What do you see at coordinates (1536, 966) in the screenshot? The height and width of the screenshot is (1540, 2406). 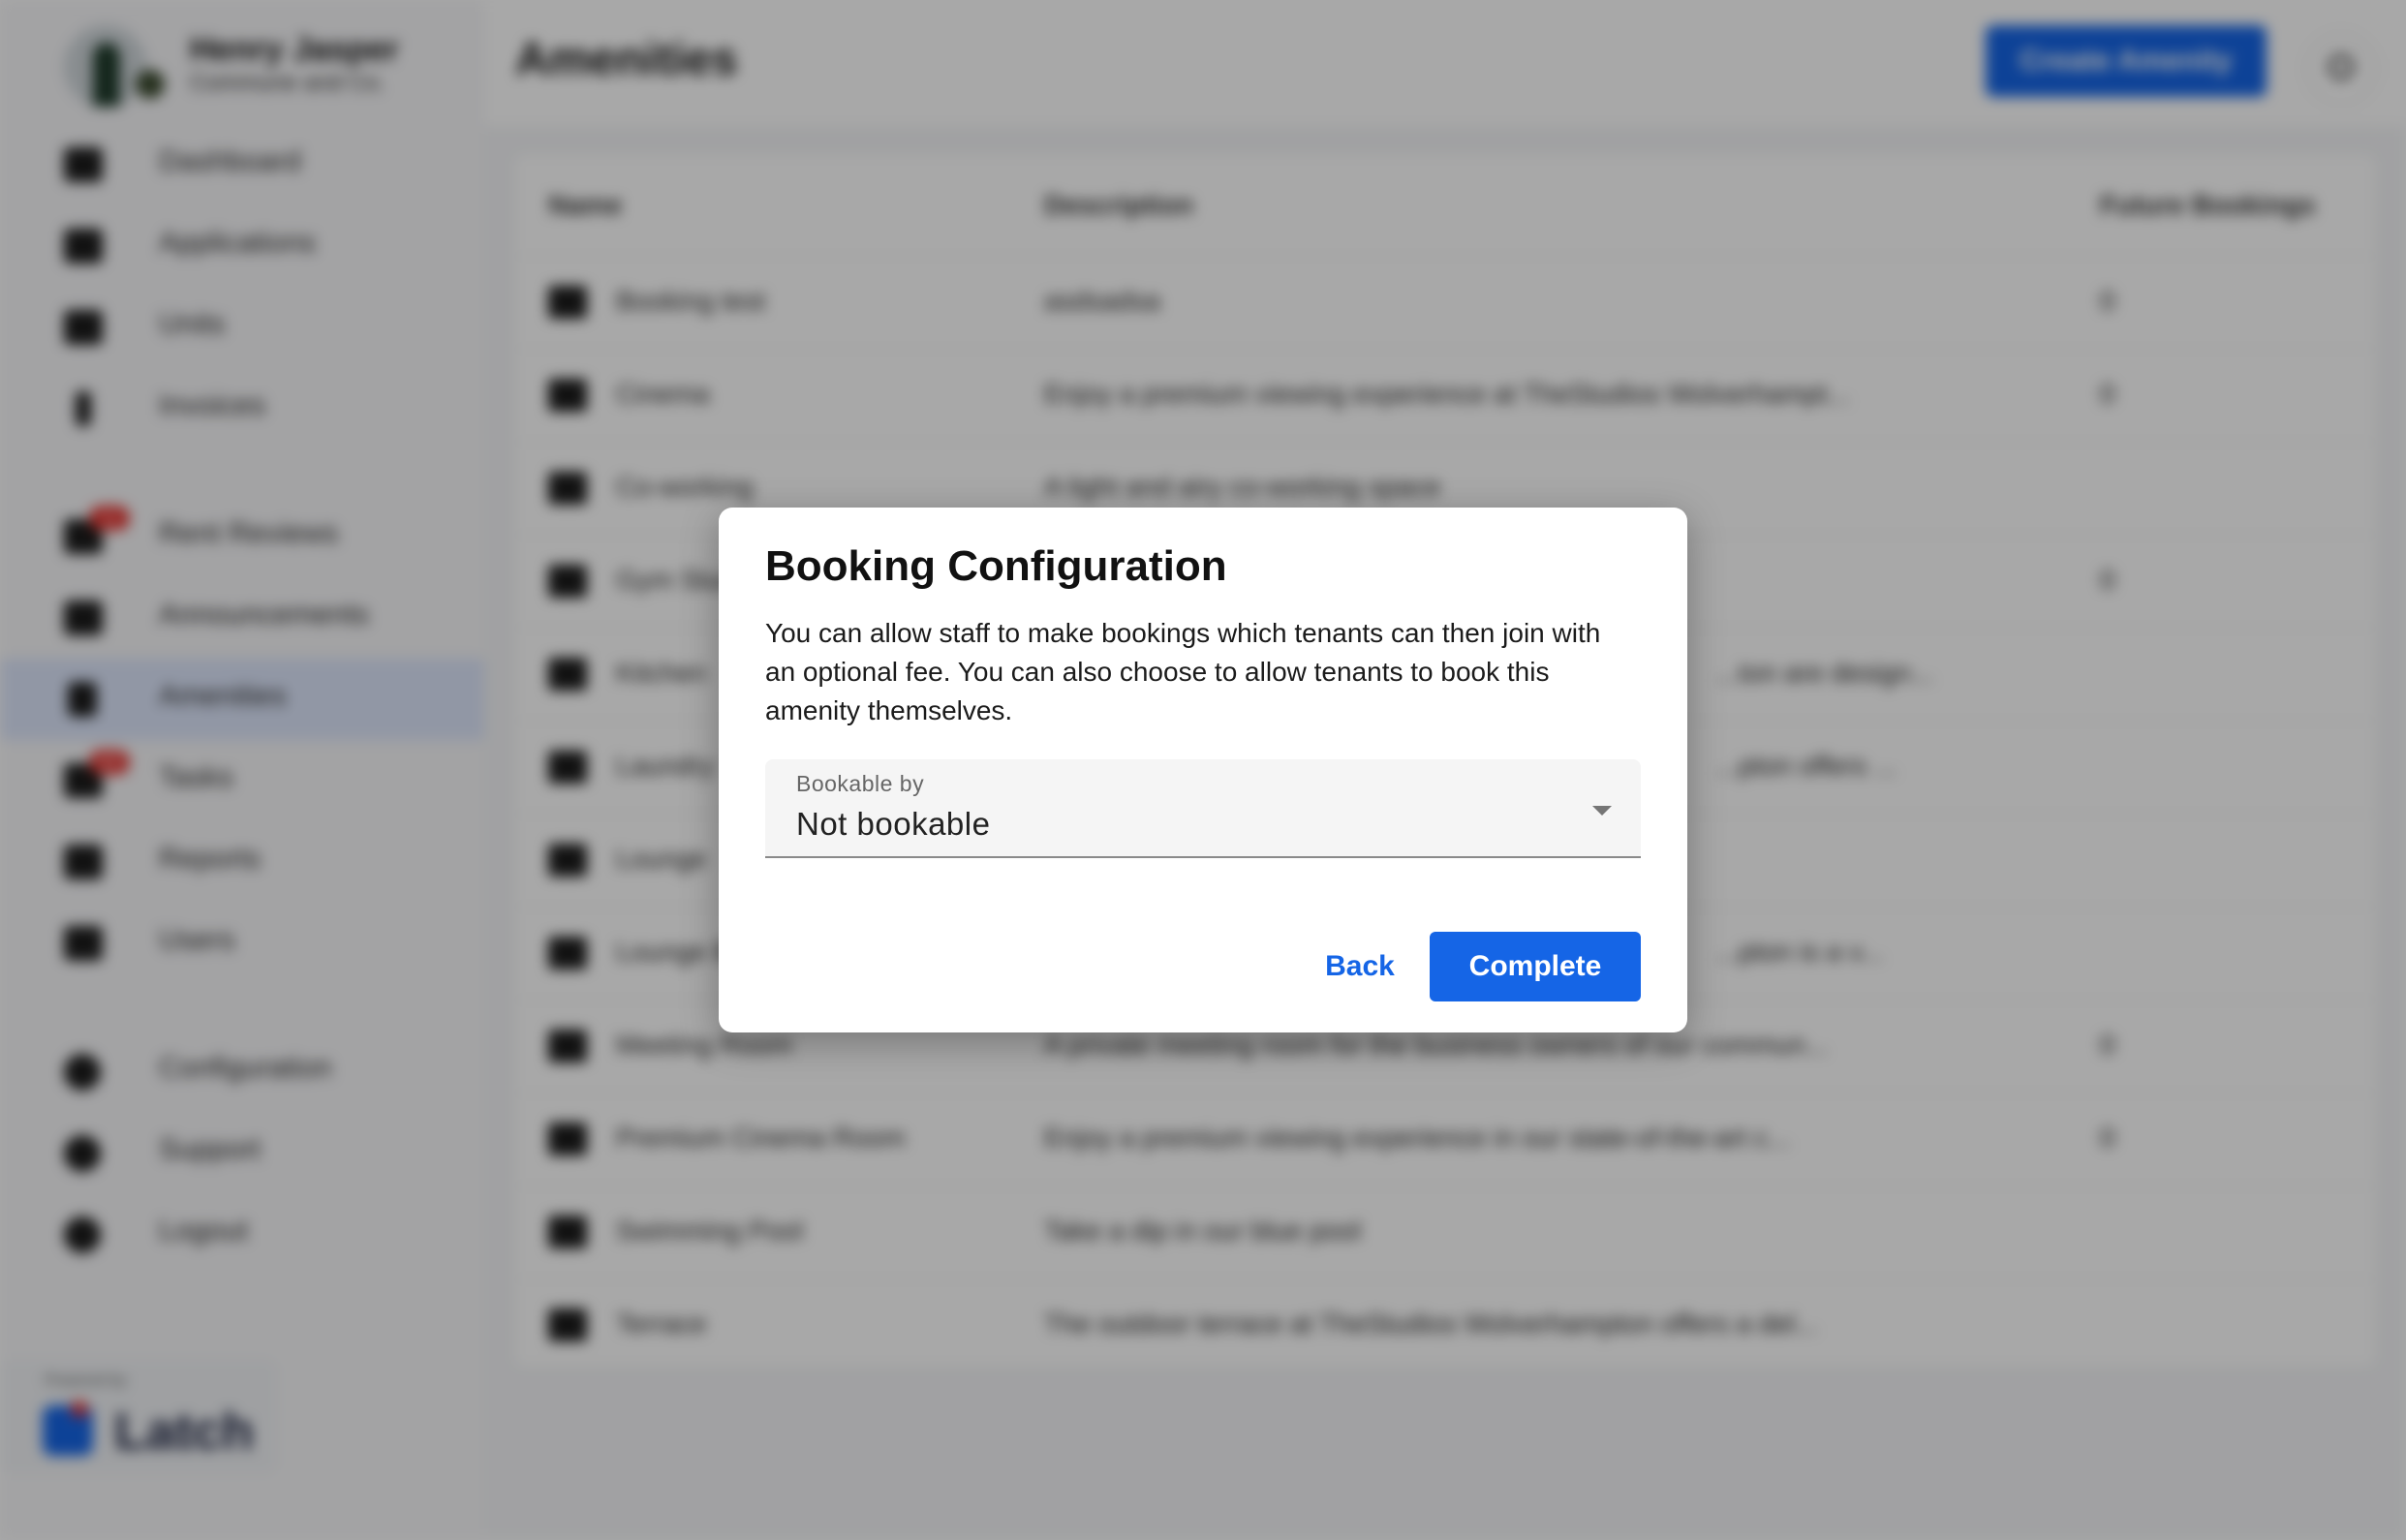 I see `complete-button: Complete` at bounding box center [1536, 966].